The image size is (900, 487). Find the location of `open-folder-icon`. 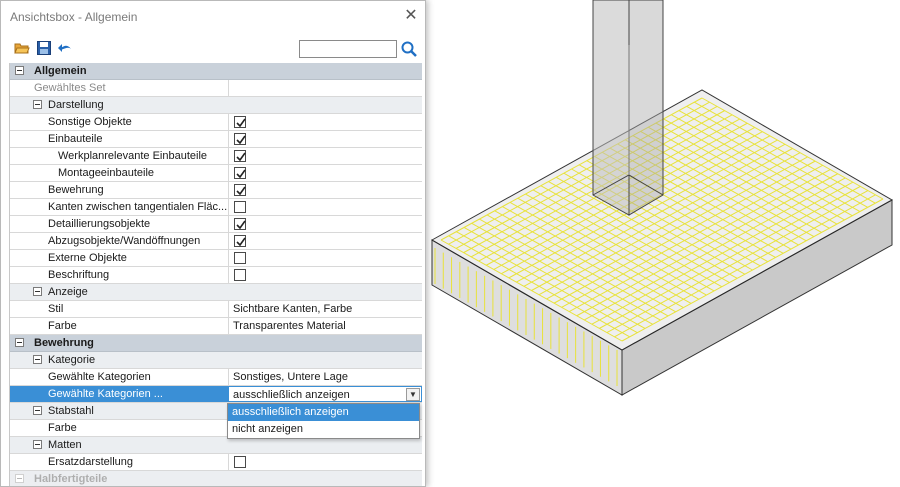

open-folder-icon is located at coordinates (22, 48).